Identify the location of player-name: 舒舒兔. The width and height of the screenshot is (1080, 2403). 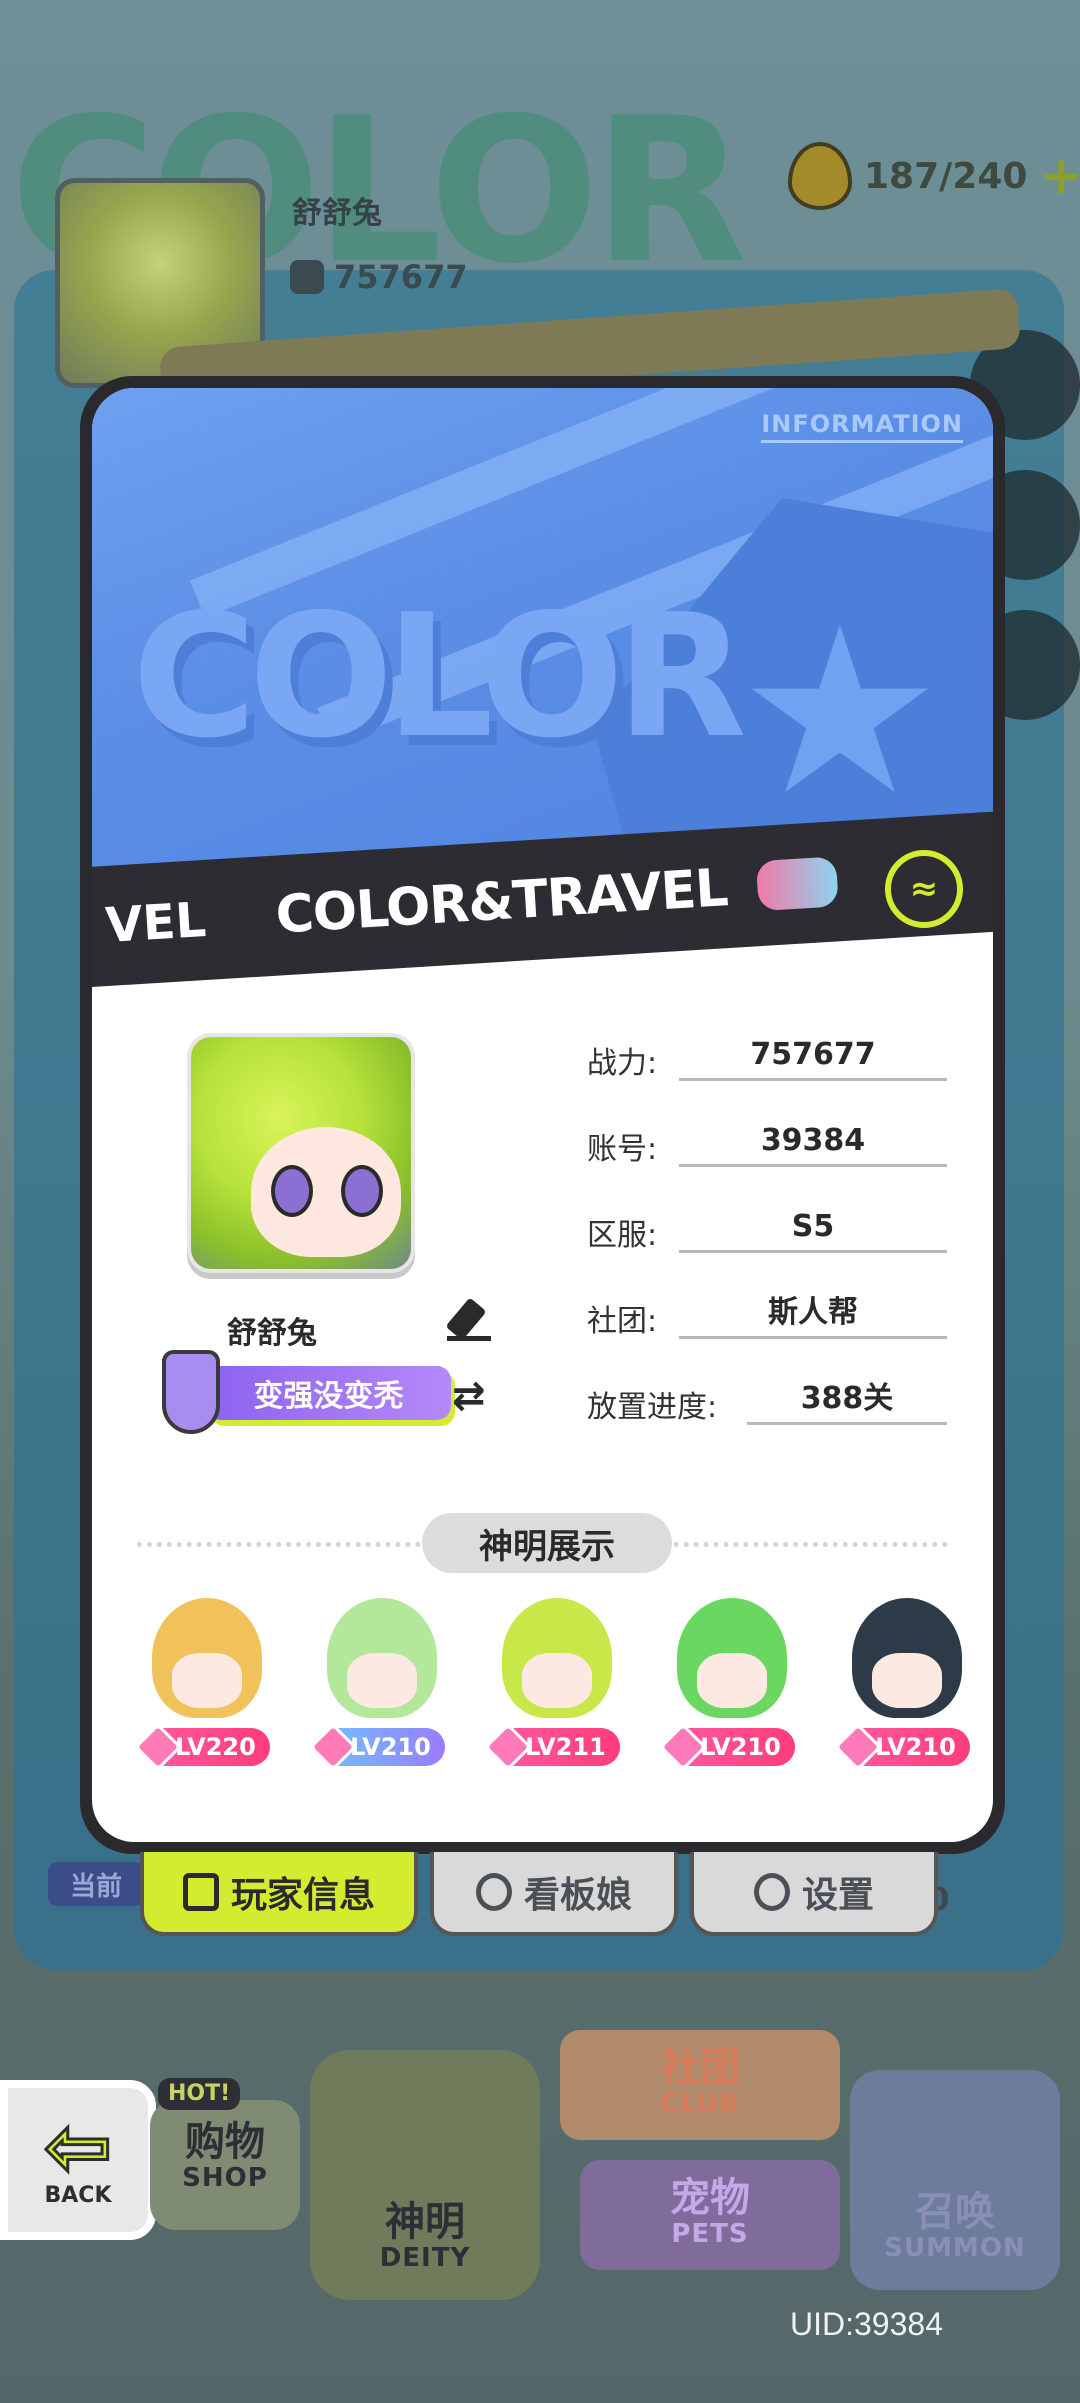
(272, 1333).